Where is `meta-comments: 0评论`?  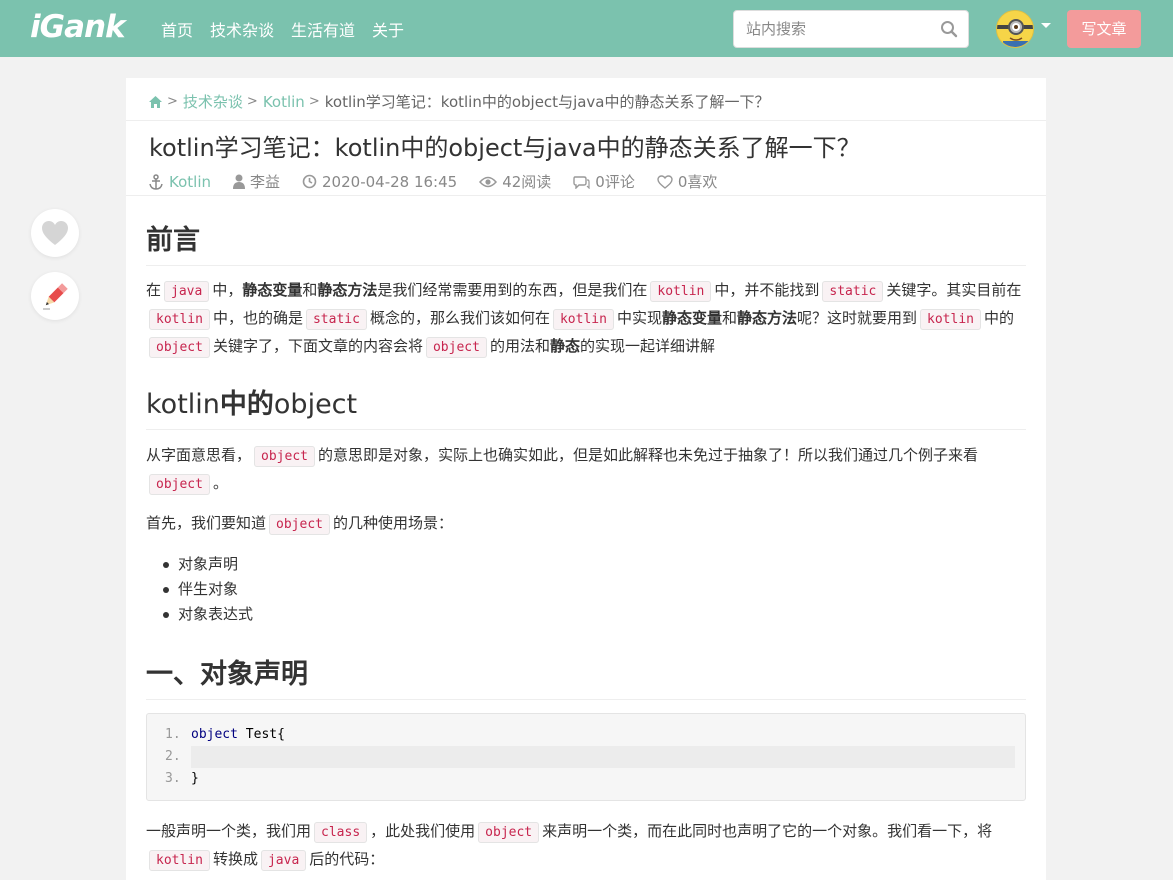 meta-comments: 0评论 is located at coordinates (604, 181).